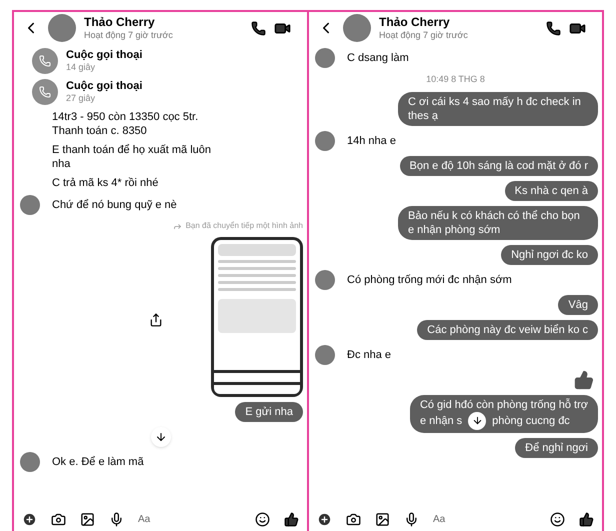  Describe the element at coordinates (507, 329) in the screenshot. I see `message-text: Các phòng này đc veiw biển ko c` at that location.